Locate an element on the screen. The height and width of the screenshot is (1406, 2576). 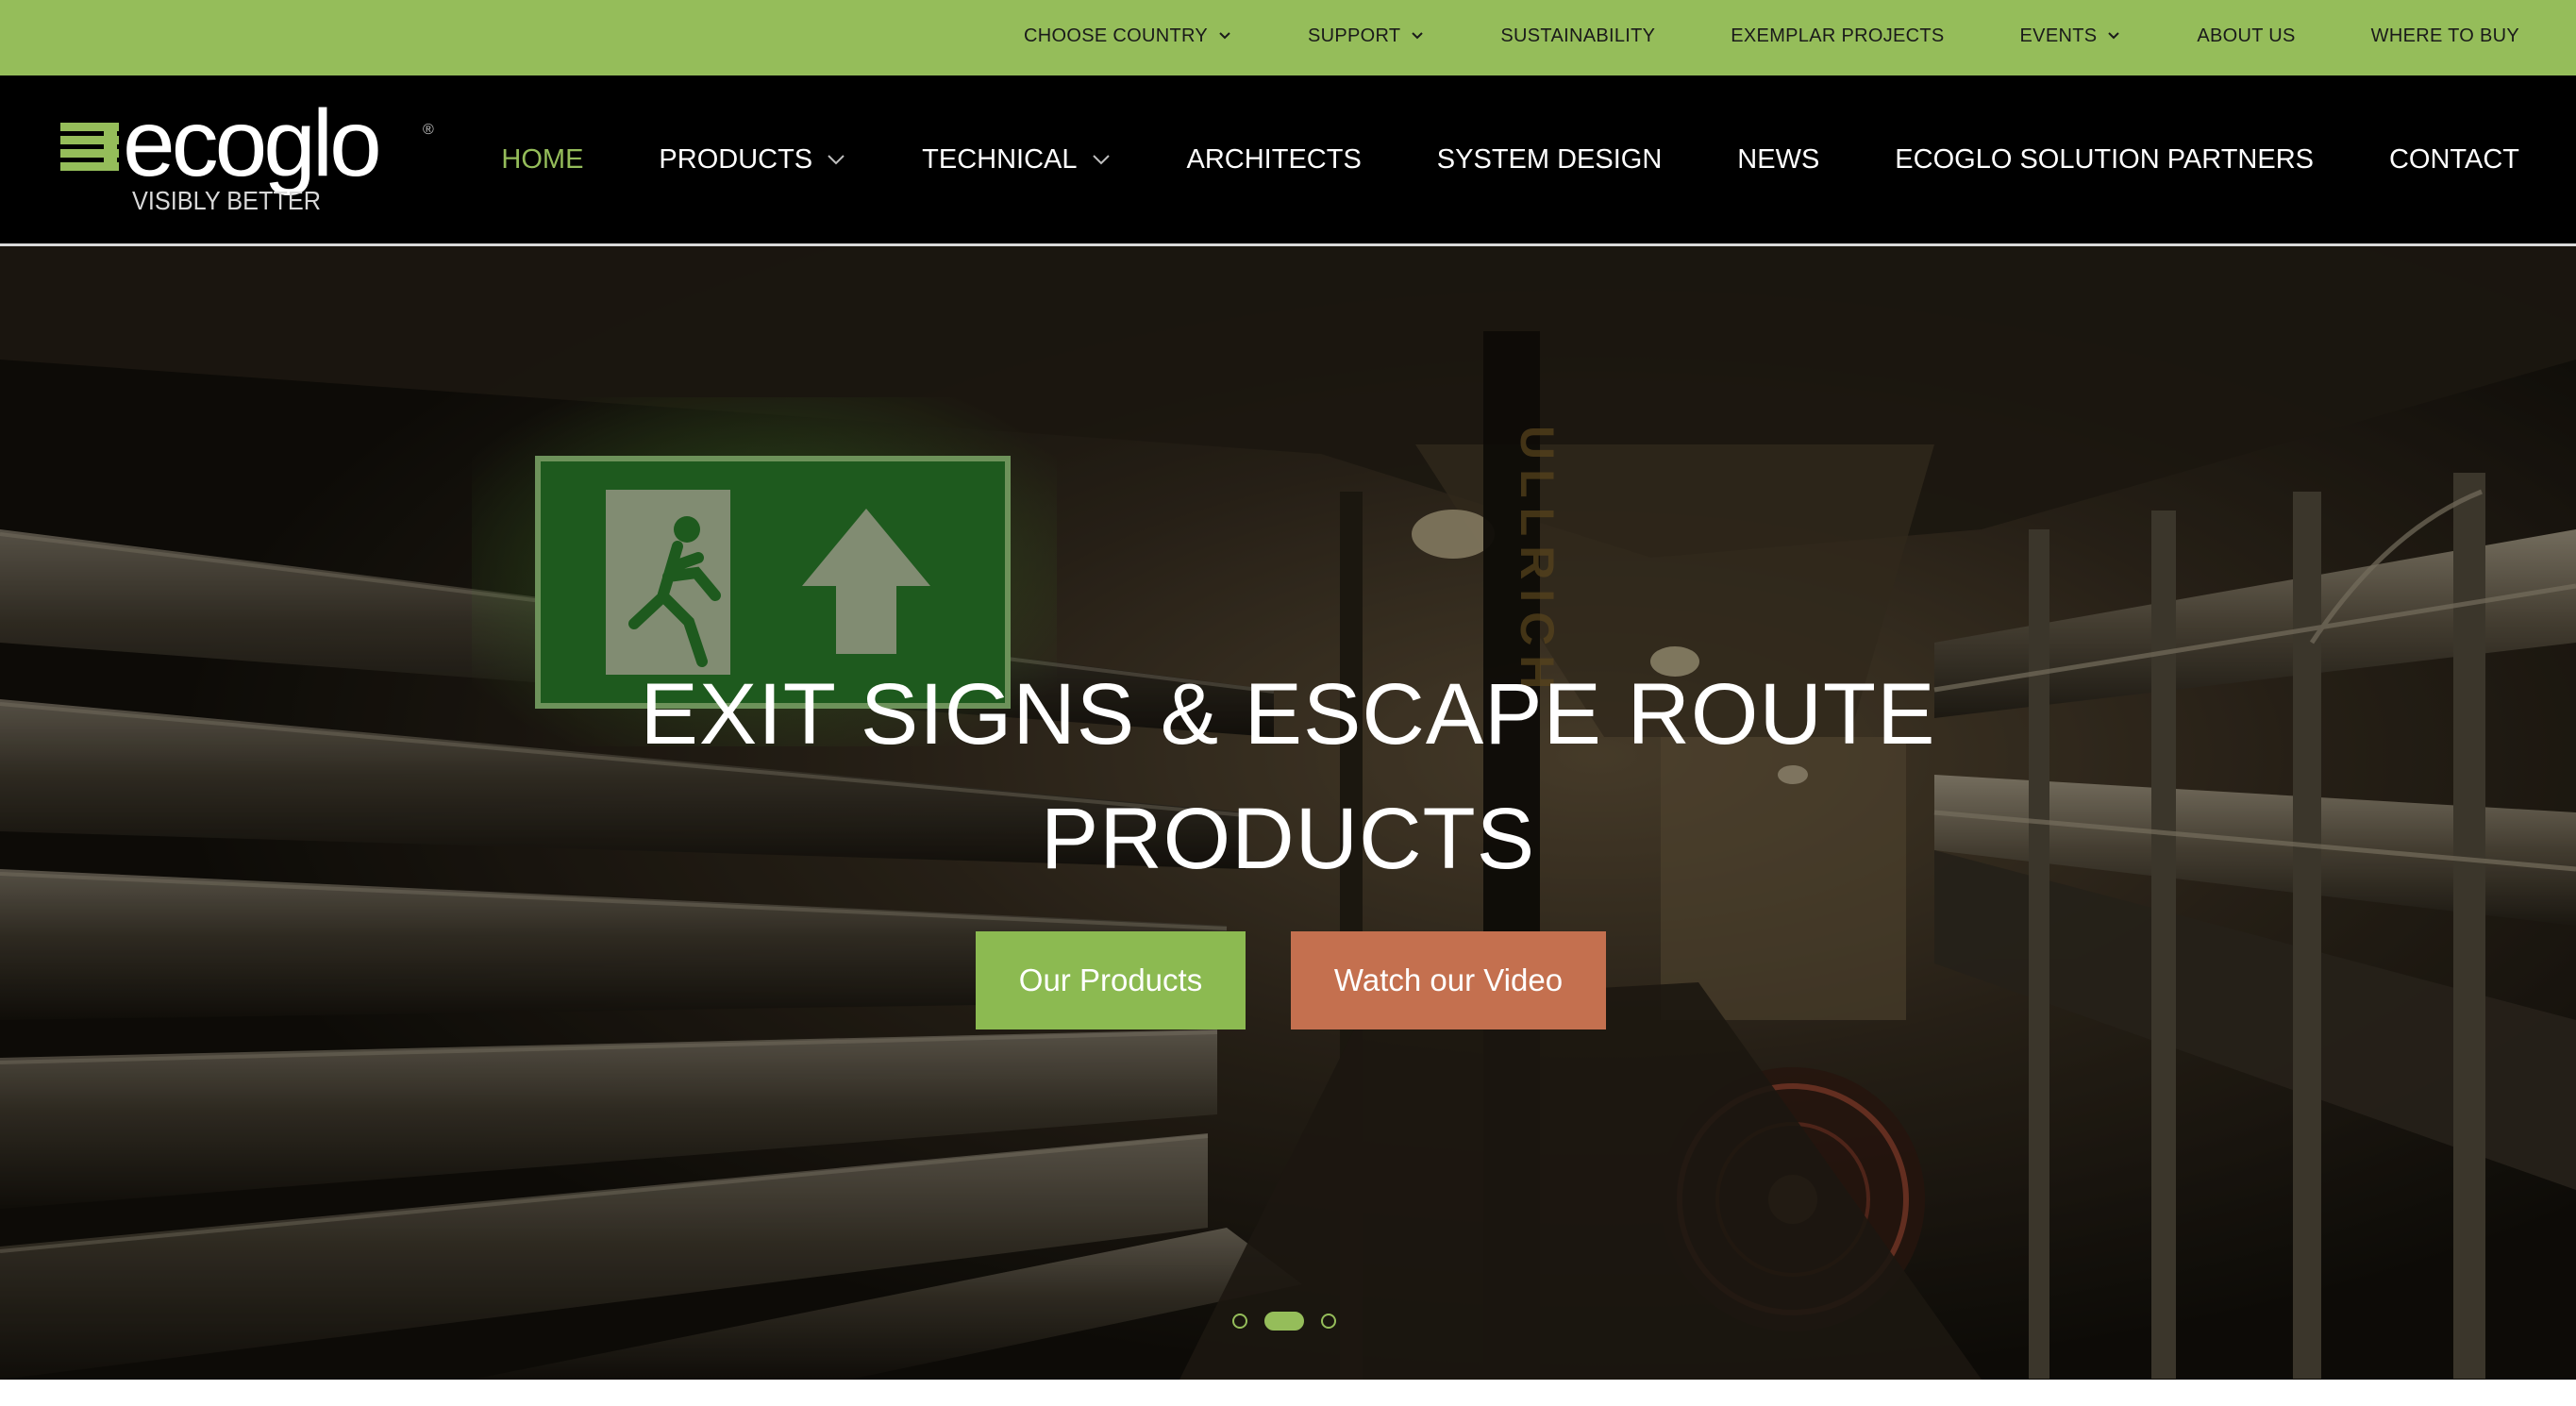
watch-video-button: Watch our Video is located at coordinates (1448, 980).